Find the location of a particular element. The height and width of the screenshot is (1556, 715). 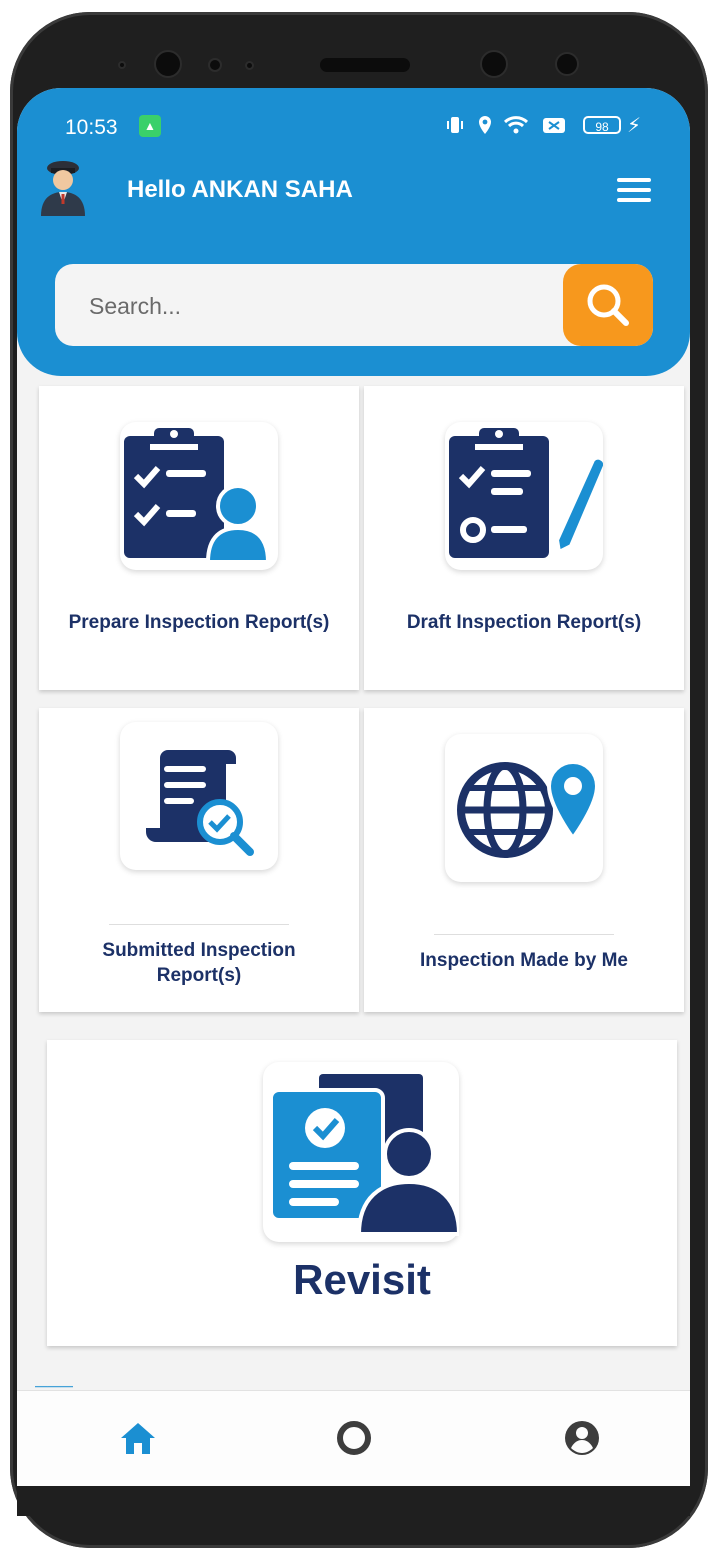

card-label: Prepare Inspection Report(s) is located at coordinates (199, 622).